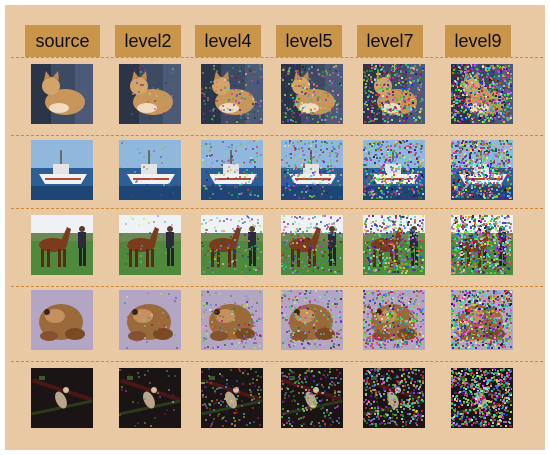 Image resolution: width=550 pixels, height=455 pixels. Describe the element at coordinates (62, 398) in the screenshot. I see `thumbnail-bird-source` at that location.